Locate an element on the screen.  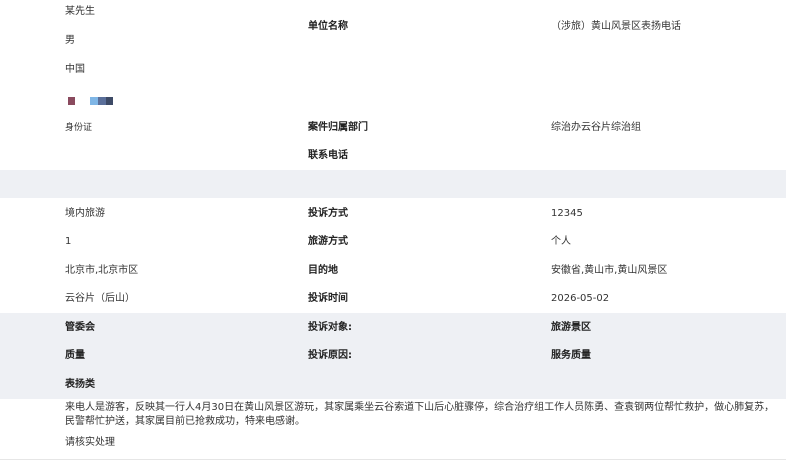
complaint-reason-label: 投诉原因: is located at coordinates (330, 355).